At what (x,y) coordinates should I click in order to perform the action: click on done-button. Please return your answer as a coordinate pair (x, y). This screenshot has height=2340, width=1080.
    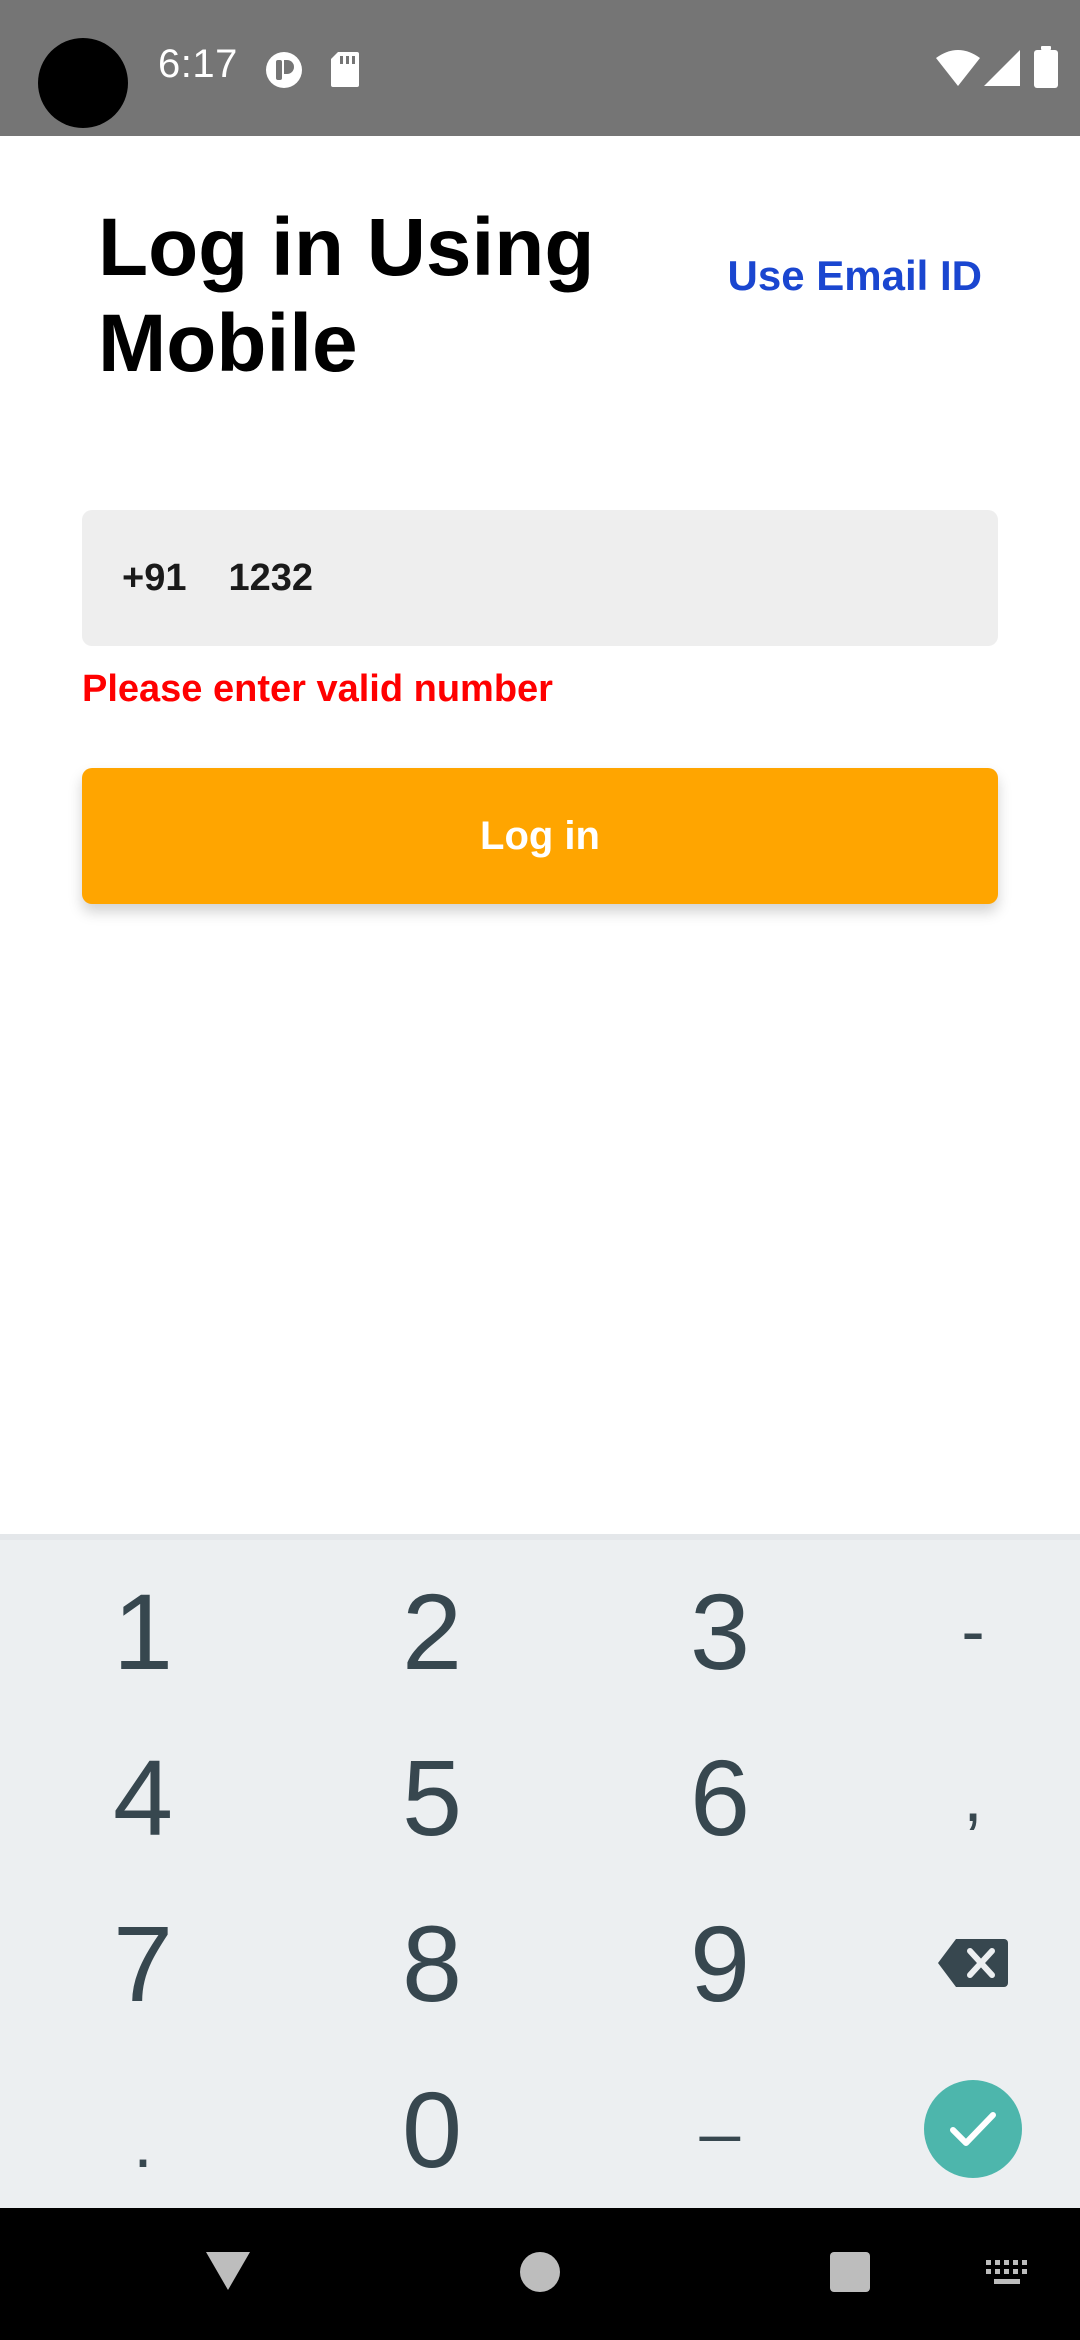
    Looking at the image, I should click on (973, 2129).